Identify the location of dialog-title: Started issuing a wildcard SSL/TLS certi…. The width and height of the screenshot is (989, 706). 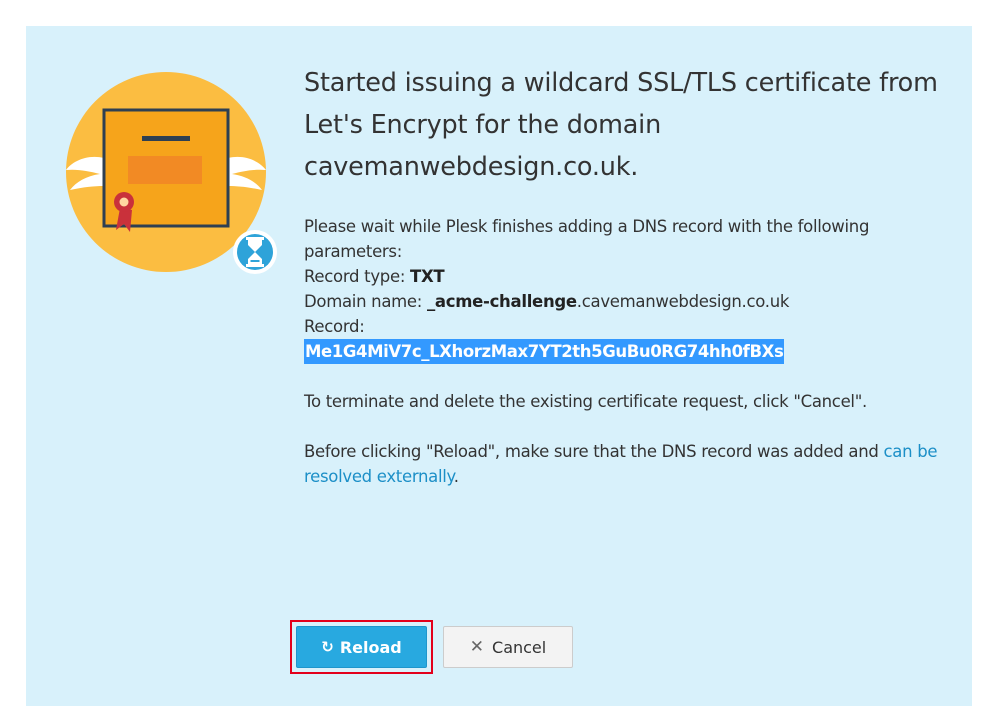
(621, 125).